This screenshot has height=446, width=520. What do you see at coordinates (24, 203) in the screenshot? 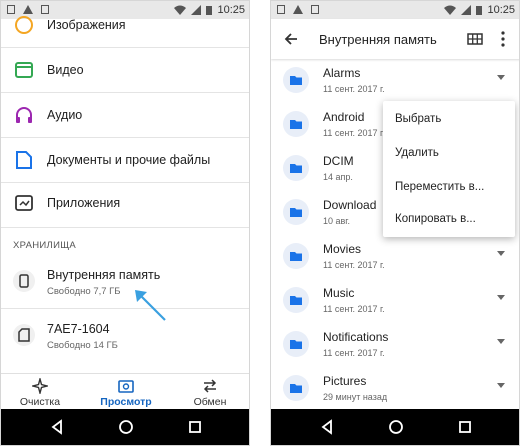
I see `app-icon` at bounding box center [24, 203].